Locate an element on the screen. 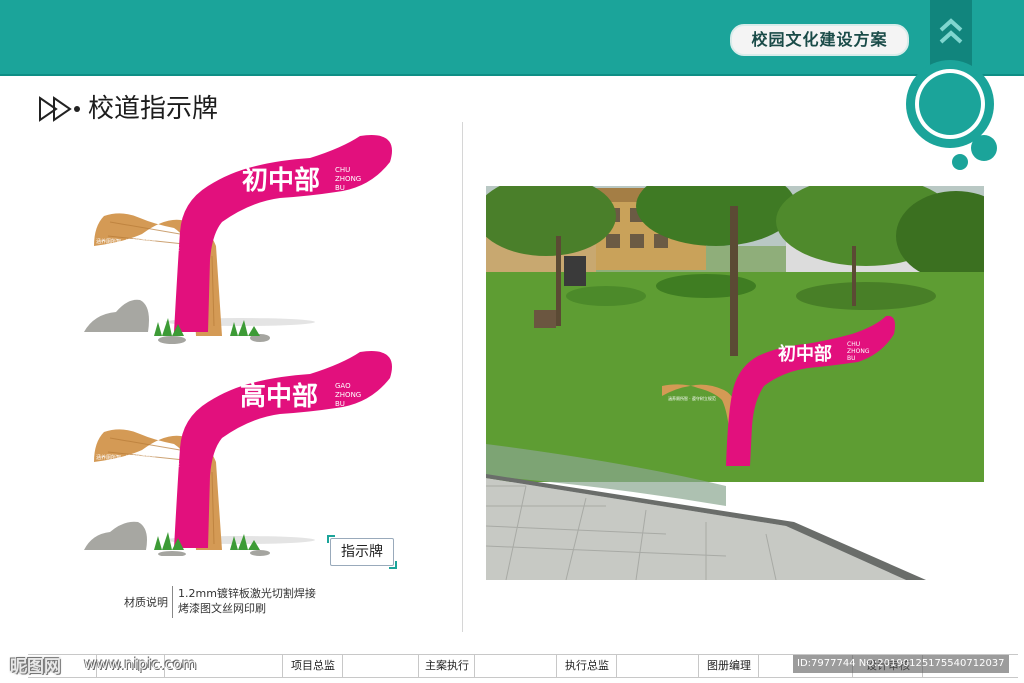  footer-cell-exec-director: 执行总监 is located at coordinates (586, 666).